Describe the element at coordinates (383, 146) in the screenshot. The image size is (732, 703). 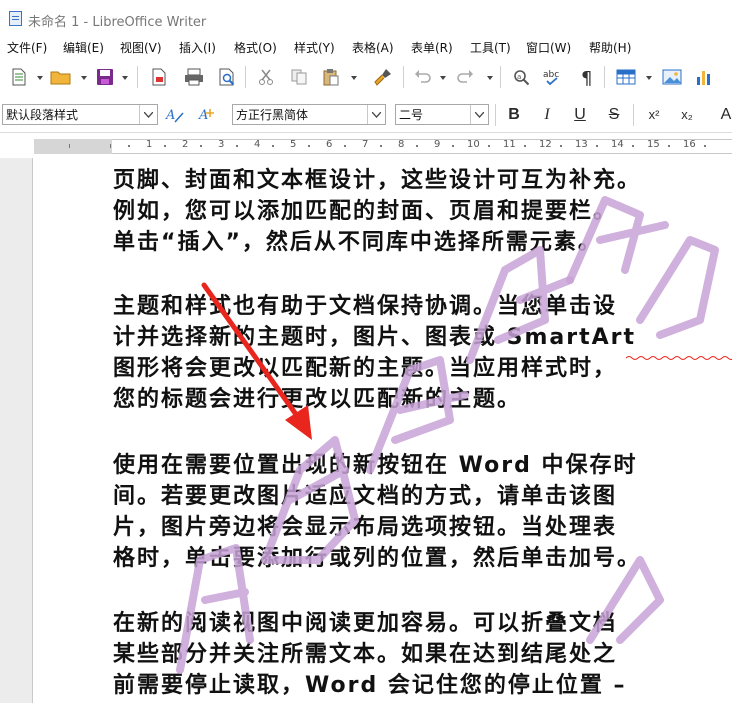
I see `ruler-strip` at that location.